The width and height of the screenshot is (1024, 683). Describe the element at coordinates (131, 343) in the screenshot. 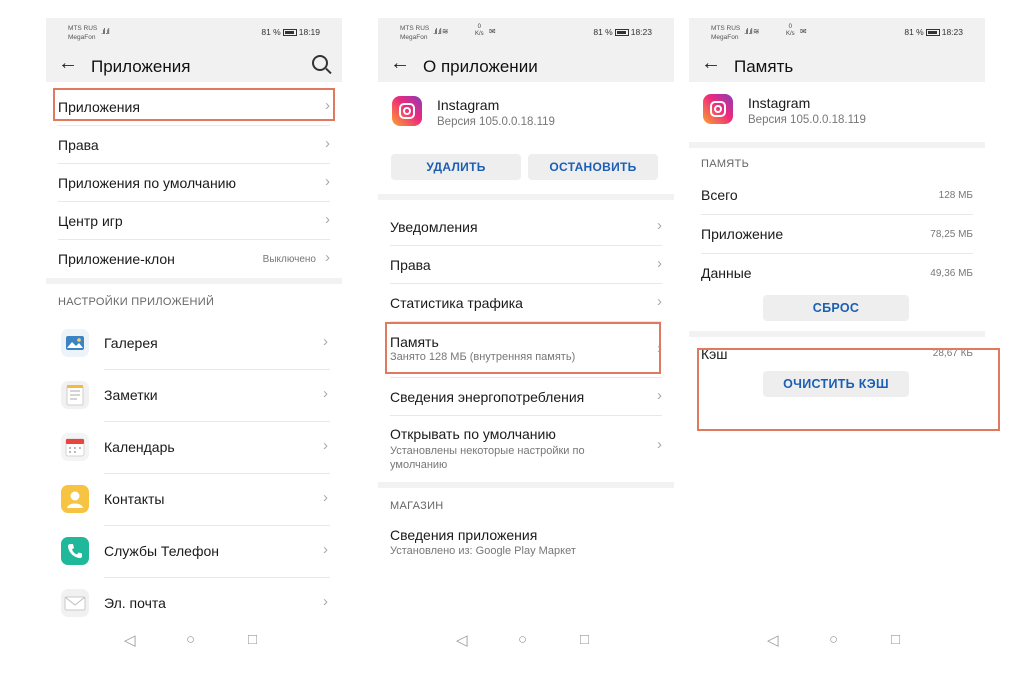

I see `app-name: Галерея` at that location.